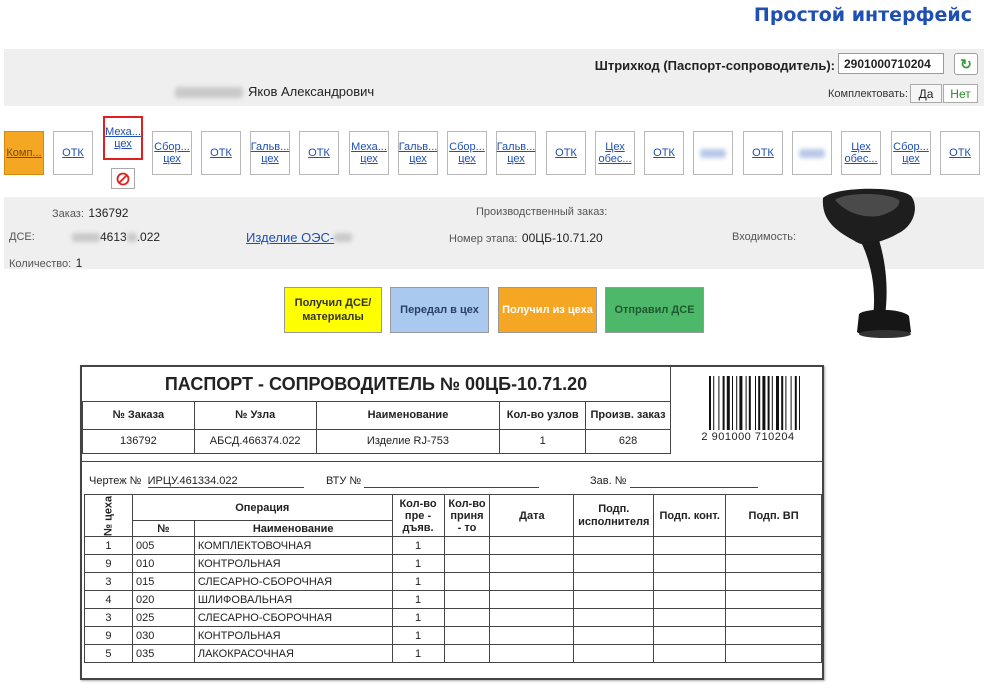 This screenshot has height=690, width=990. I want to click on barcode-input, so click(891, 63).